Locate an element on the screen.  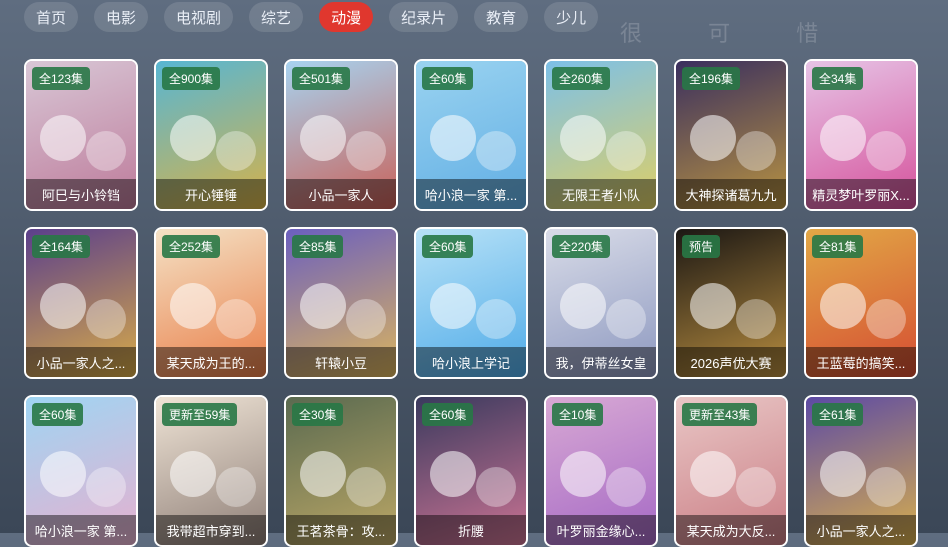
tab-anime: 动漫 is located at coordinates (346, 17).